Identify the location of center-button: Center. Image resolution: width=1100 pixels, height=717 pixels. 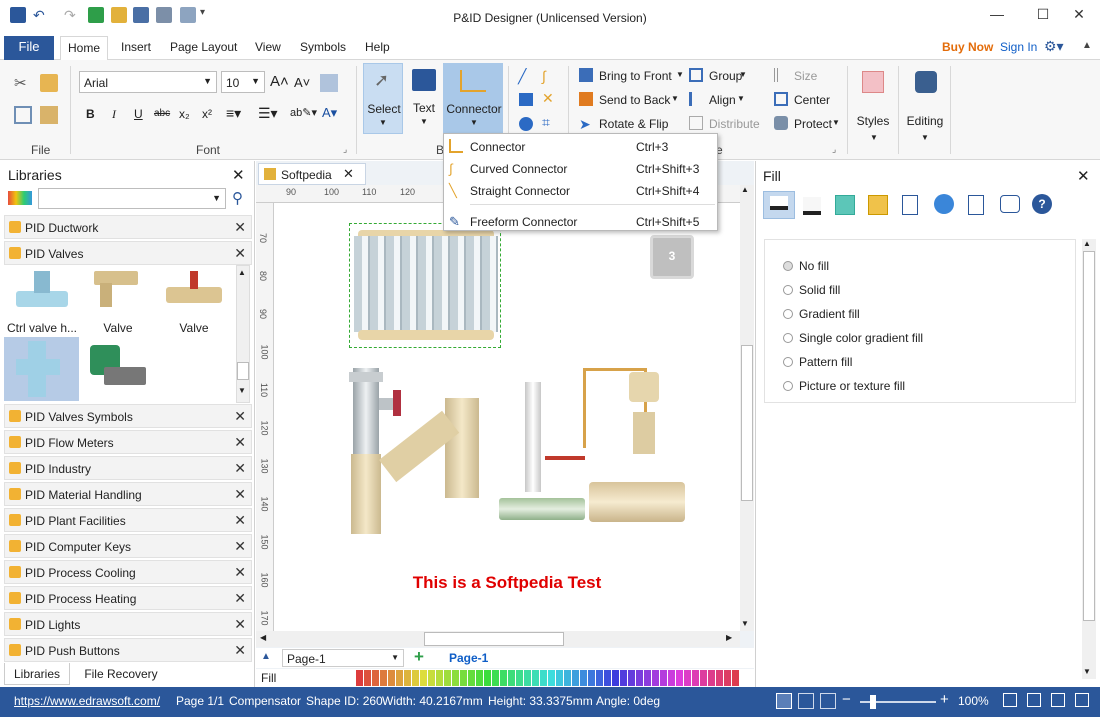
(812, 100).